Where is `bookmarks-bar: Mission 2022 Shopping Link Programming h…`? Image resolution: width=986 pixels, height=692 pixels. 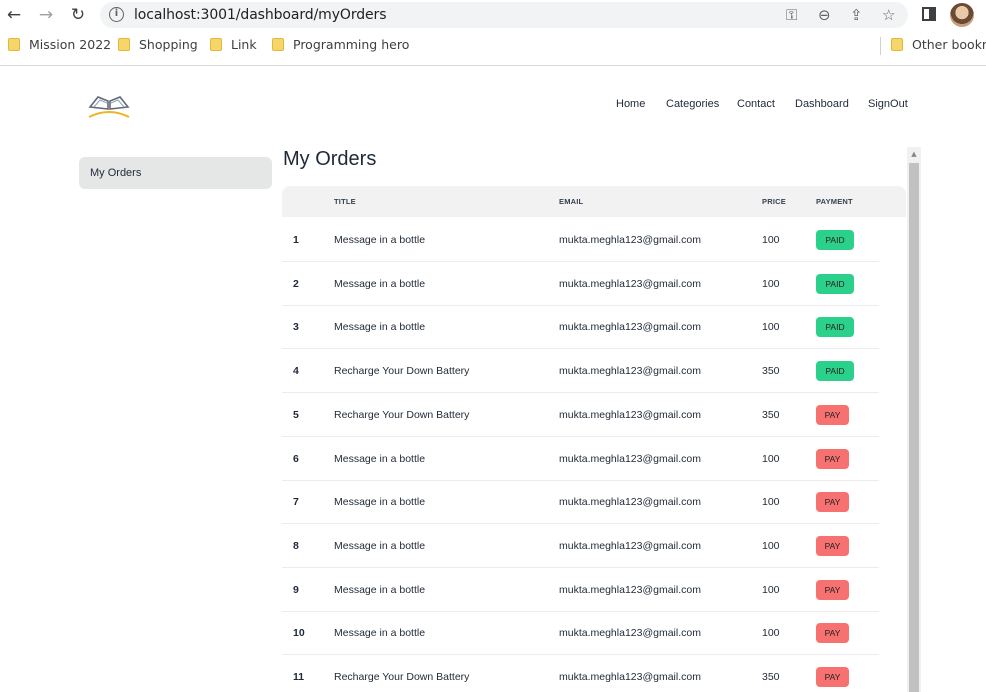 bookmarks-bar: Mission 2022 Shopping Link Programming h… is located at coordinates (493, 46).